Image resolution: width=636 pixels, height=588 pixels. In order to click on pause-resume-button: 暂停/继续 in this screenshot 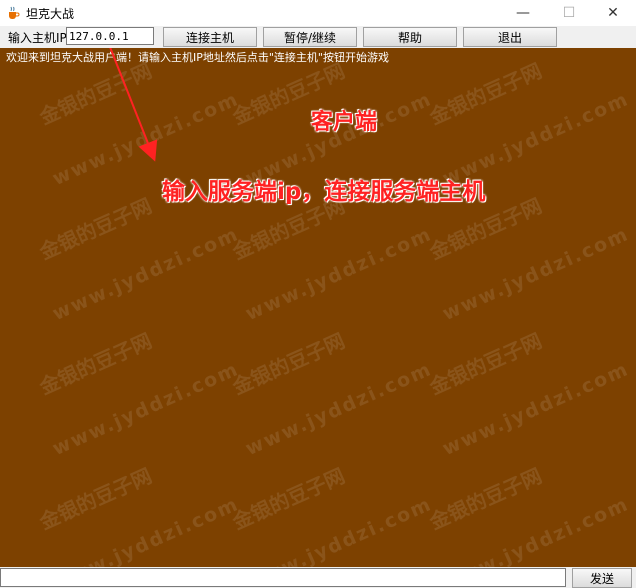, I will do `click(310, 37)`.